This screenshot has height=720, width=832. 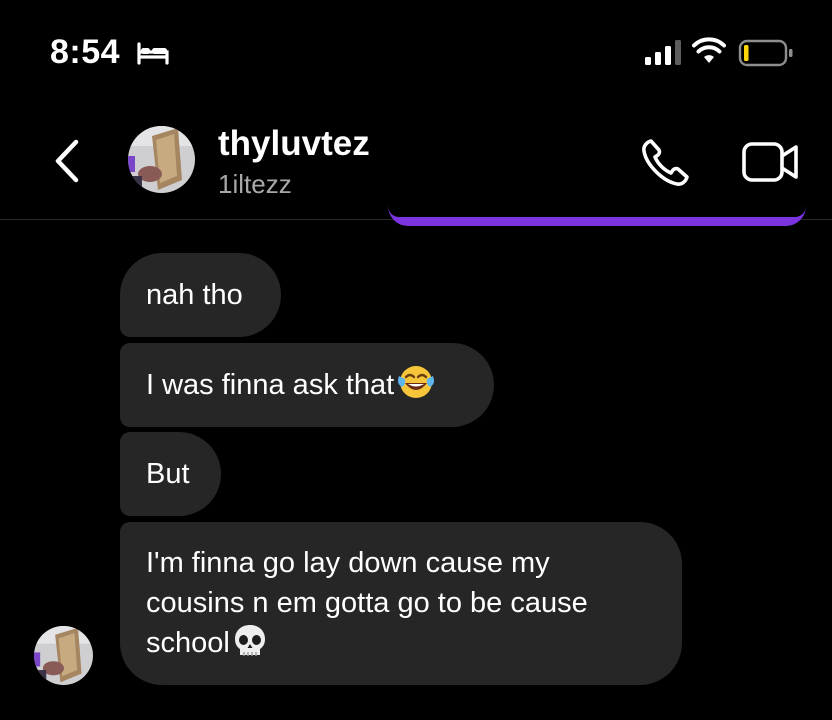 I want to click on received-message-bubble: But, so click(x=170, y=474).